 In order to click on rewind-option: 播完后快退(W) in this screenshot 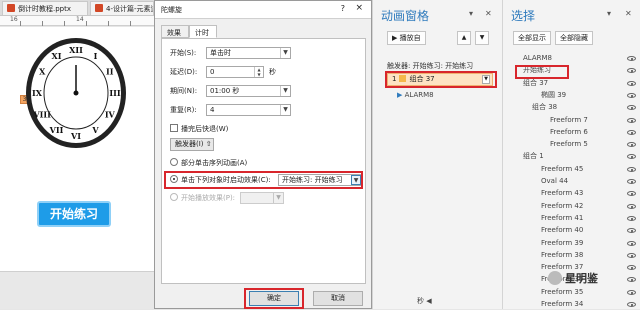, I will do `click(199, 129)`.